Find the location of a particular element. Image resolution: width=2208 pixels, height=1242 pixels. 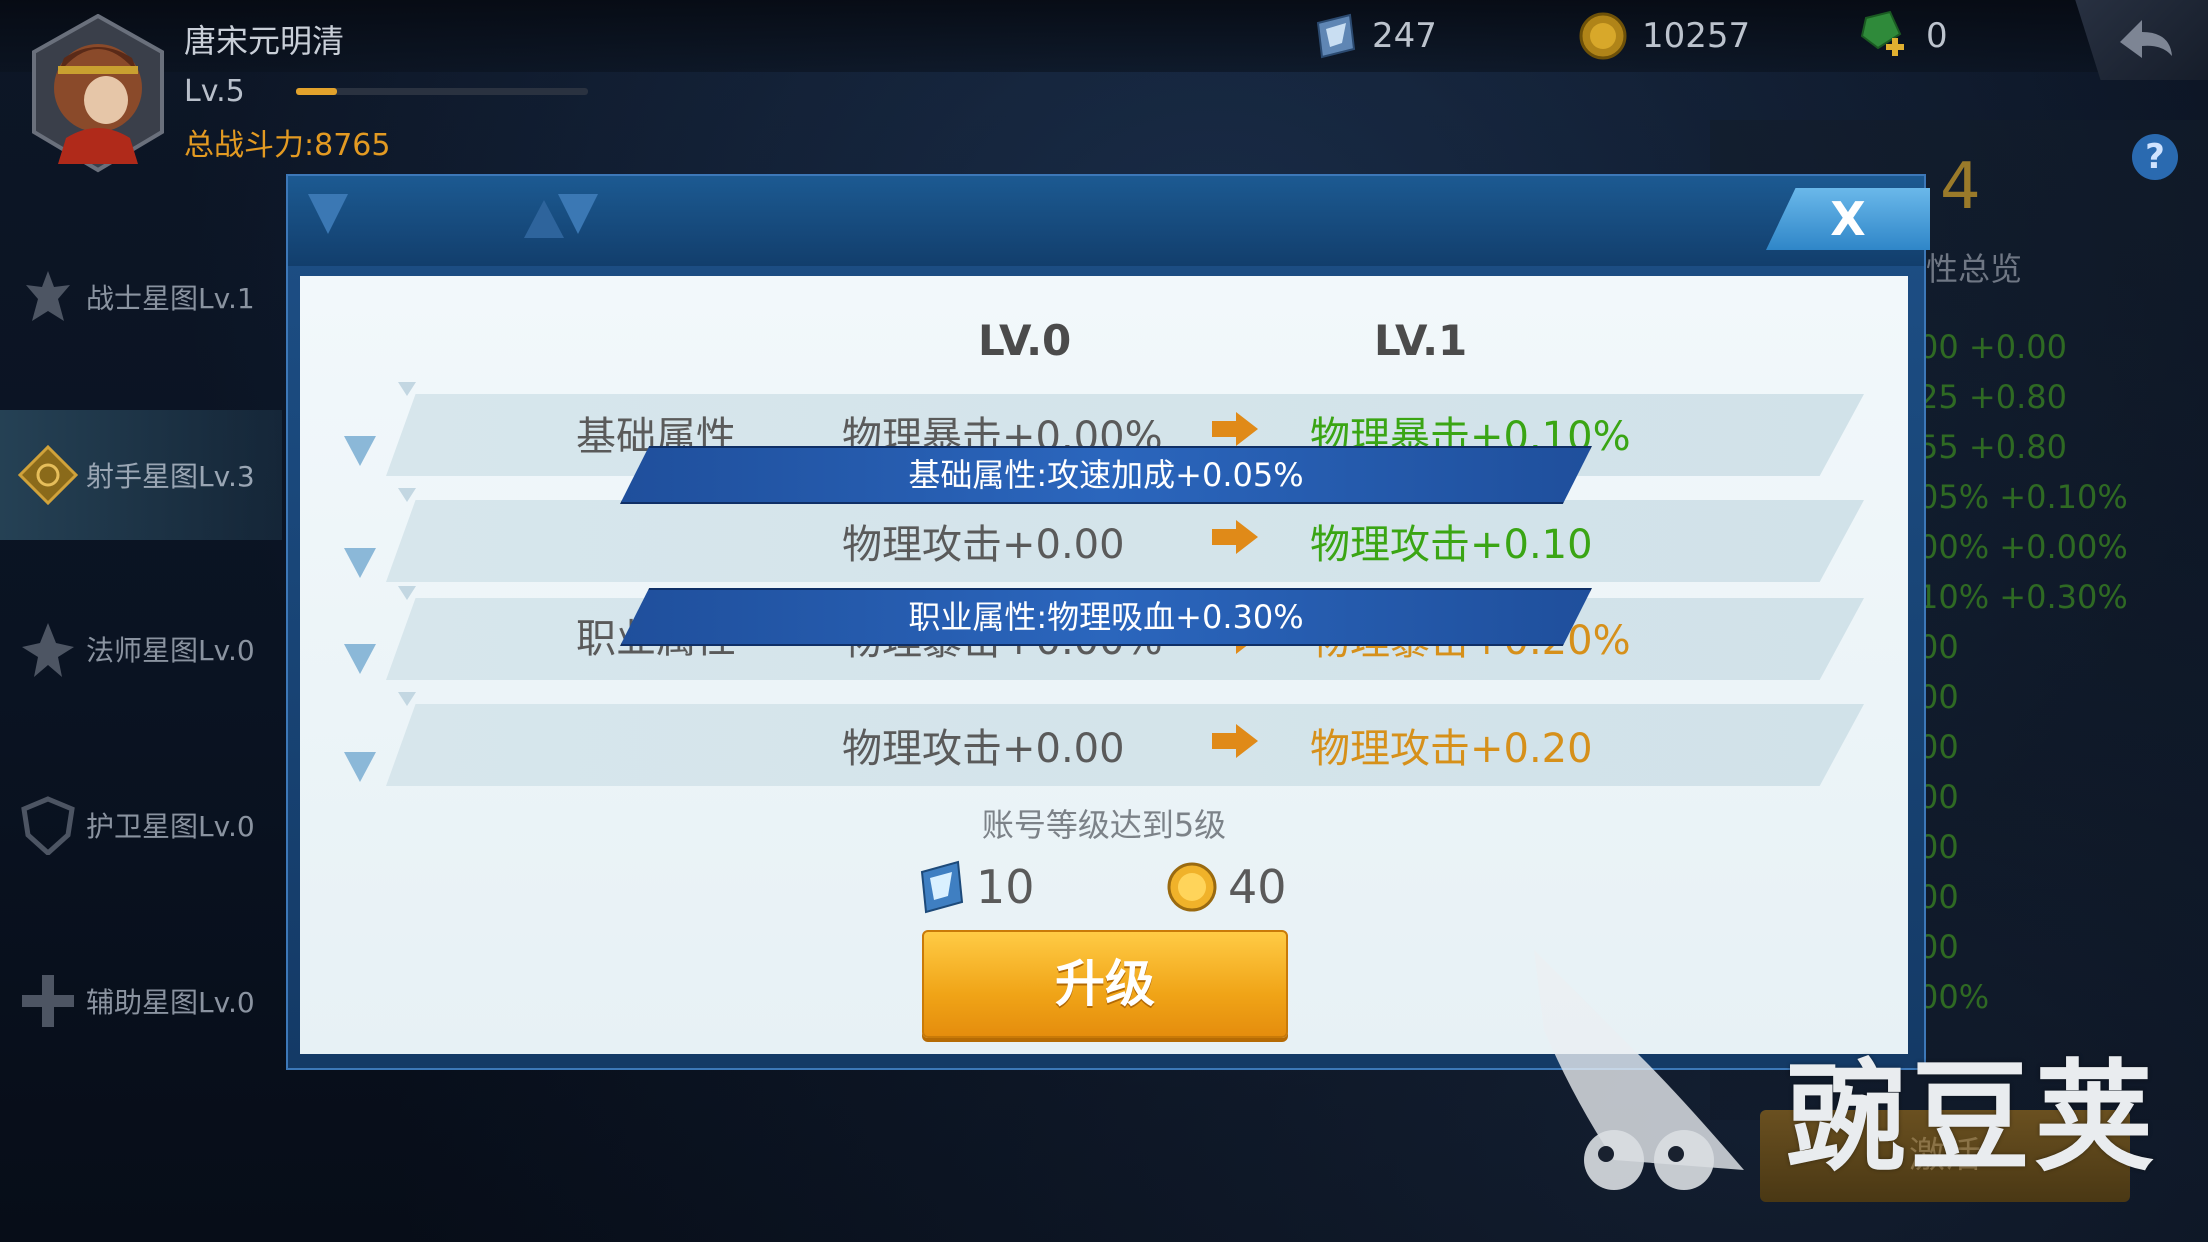

resource-gold: 10257 is located at coordinates (1664, 36).